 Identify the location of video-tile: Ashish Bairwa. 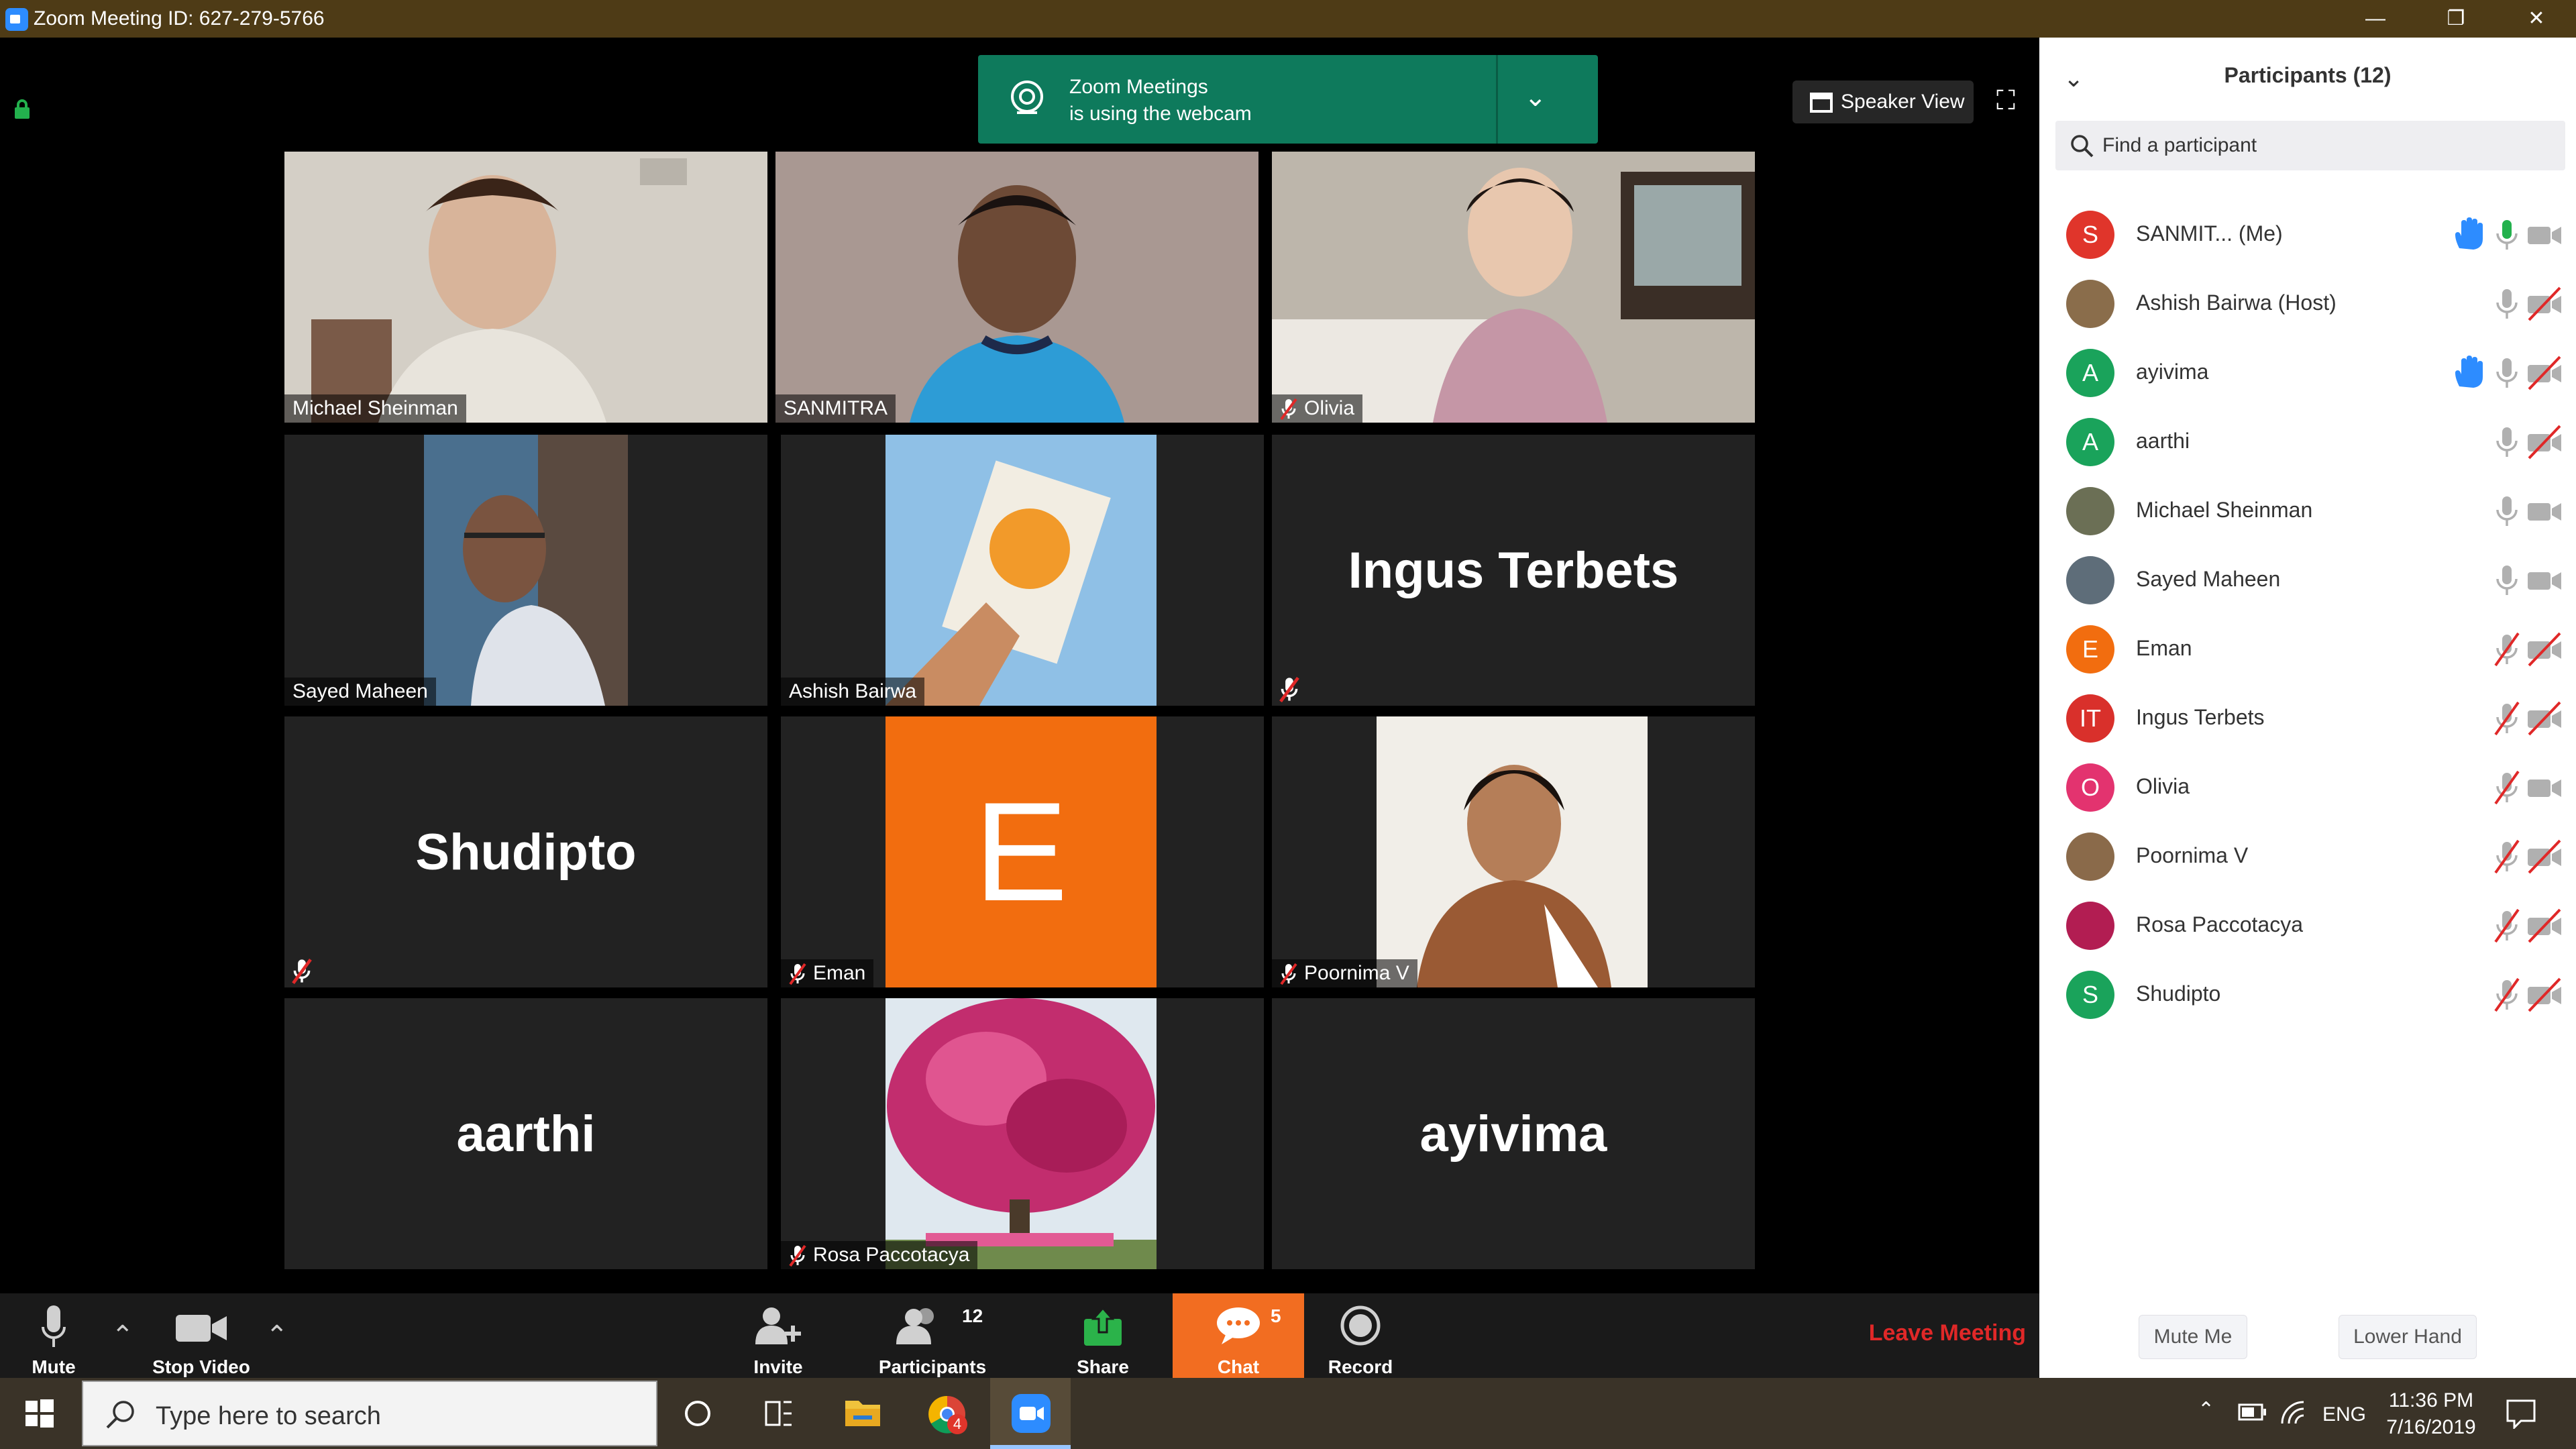
(1022, 570).